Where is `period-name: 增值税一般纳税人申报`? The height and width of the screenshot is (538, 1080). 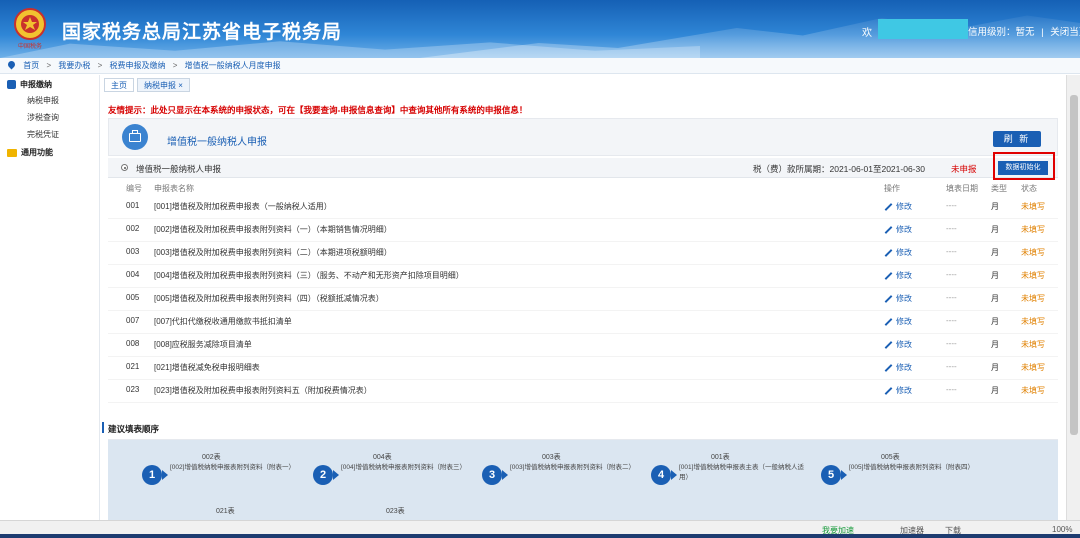
period-name: 增值税一般纳税人申报 is located at coordinates (179, 169).